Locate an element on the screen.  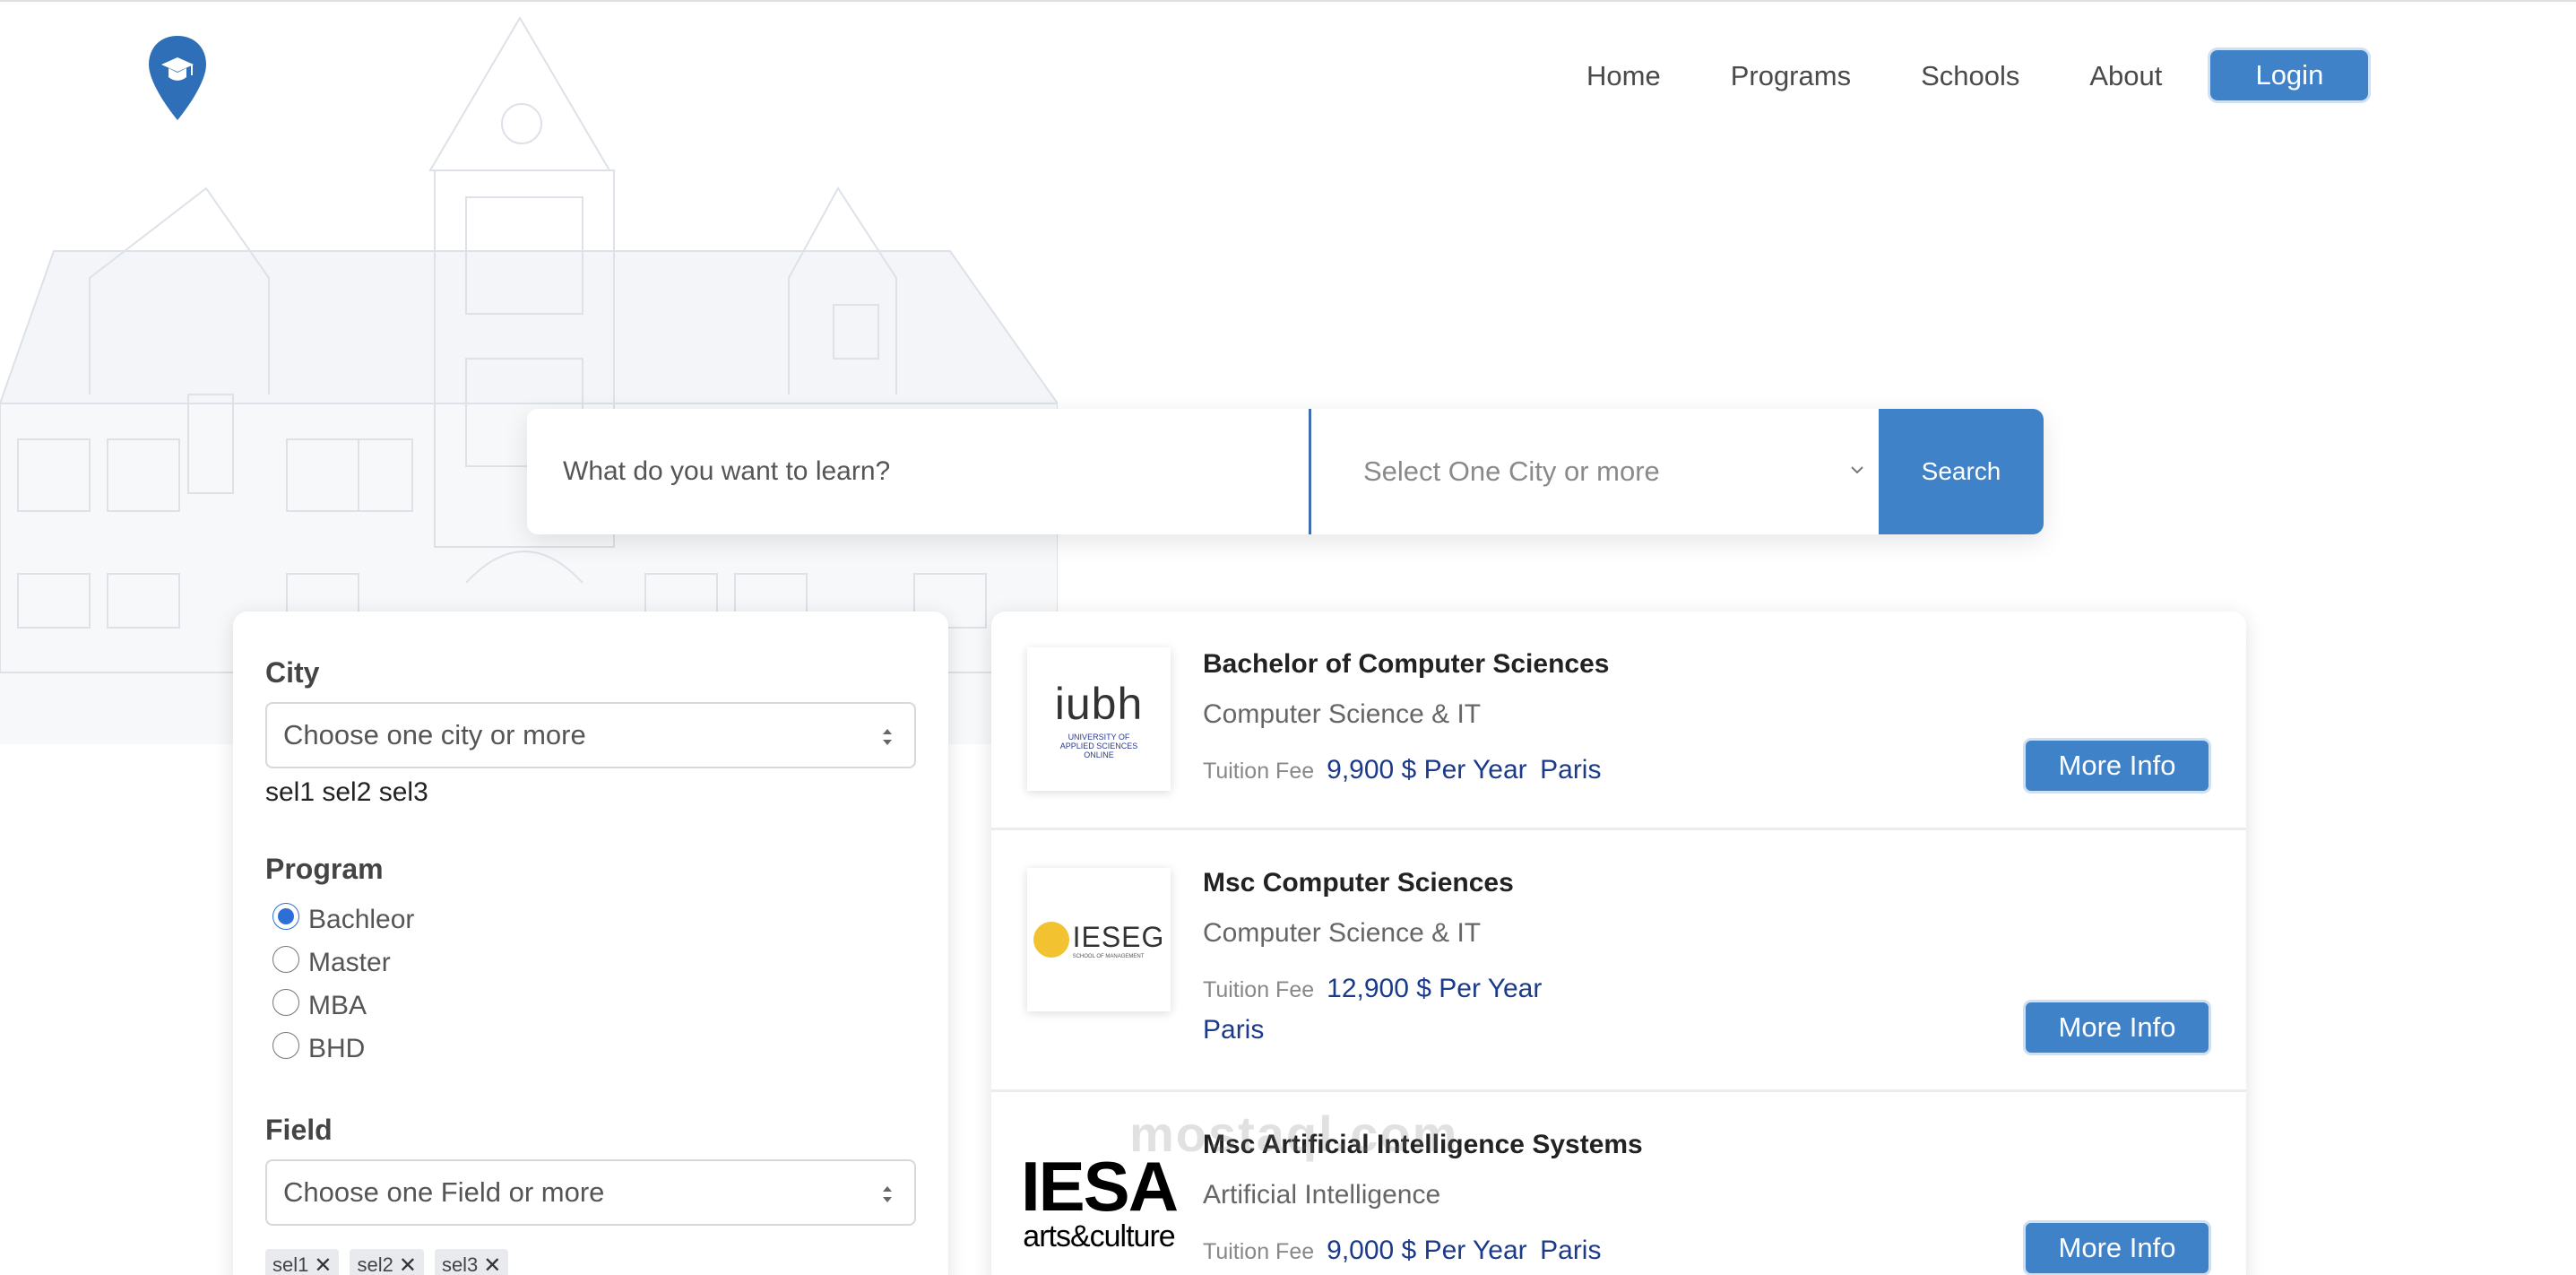
city-filter-heading: City is located at coordinates (292, 672).